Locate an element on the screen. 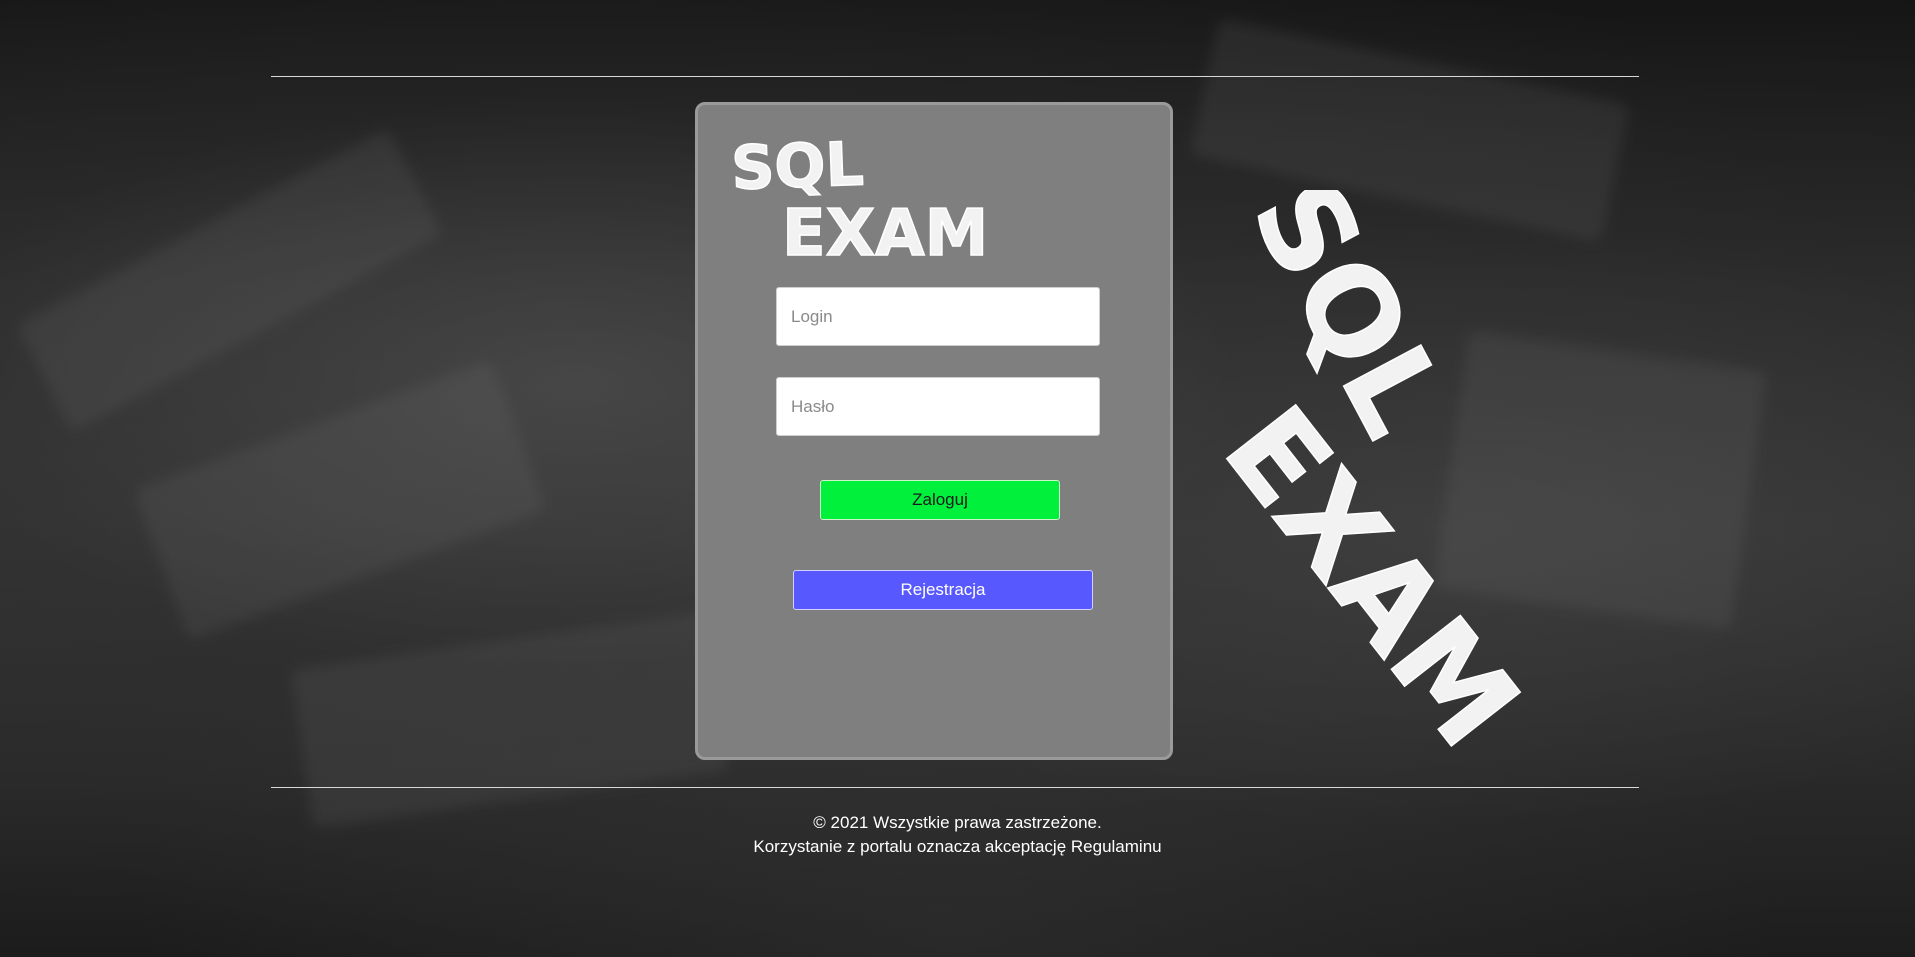  login-button: Zaloguj is located at coordinates (940, 500).